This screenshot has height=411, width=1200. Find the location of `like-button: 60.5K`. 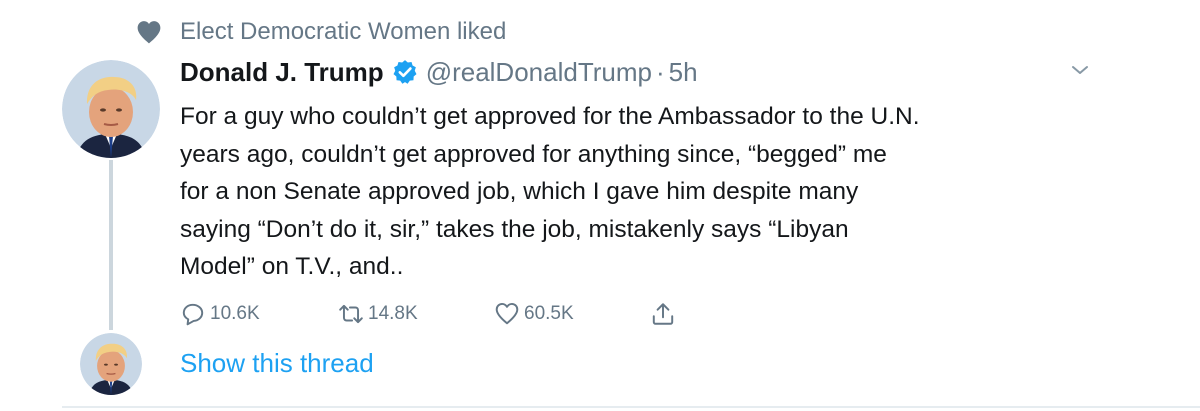

like-button: 60.5K is located at coordinates (534, 314).